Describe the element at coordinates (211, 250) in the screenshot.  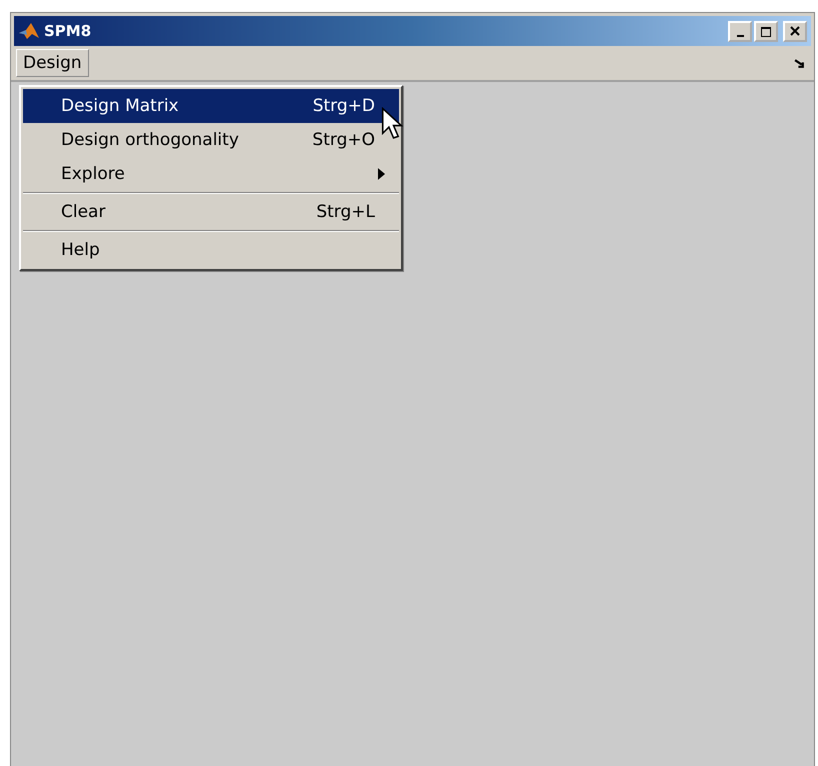
I see `menu-item: Help` at that location.